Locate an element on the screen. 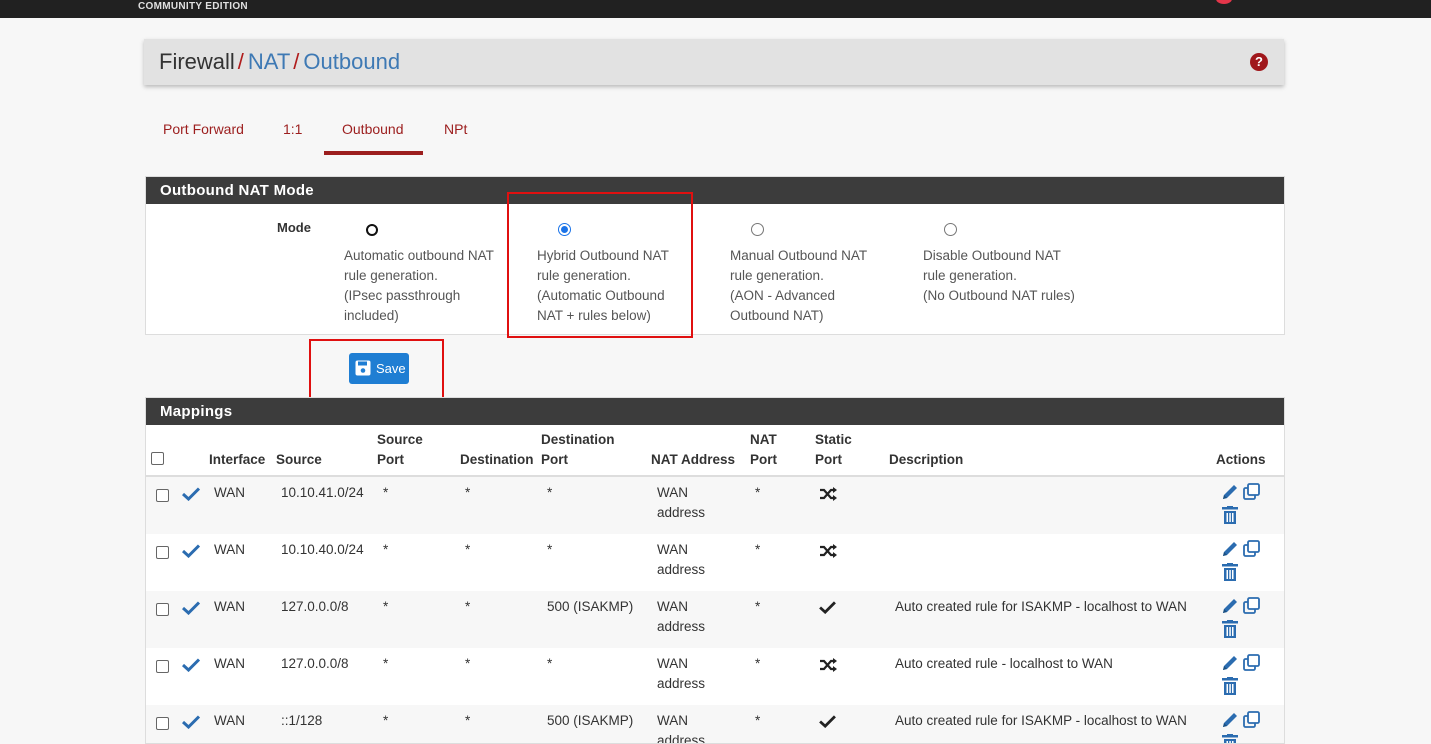 The height and width of the screenshot is (744, 1431). floppy-disk-icon is located at coordinates (363, 368).